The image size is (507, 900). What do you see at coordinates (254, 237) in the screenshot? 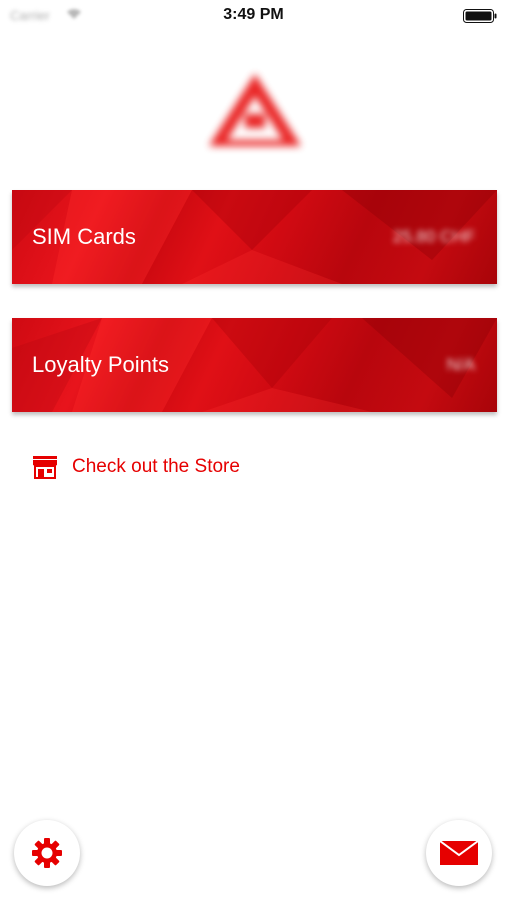
I see `sim-cards-card: SIM Cards 25.80 CHF` at bounding box center [254, 237].